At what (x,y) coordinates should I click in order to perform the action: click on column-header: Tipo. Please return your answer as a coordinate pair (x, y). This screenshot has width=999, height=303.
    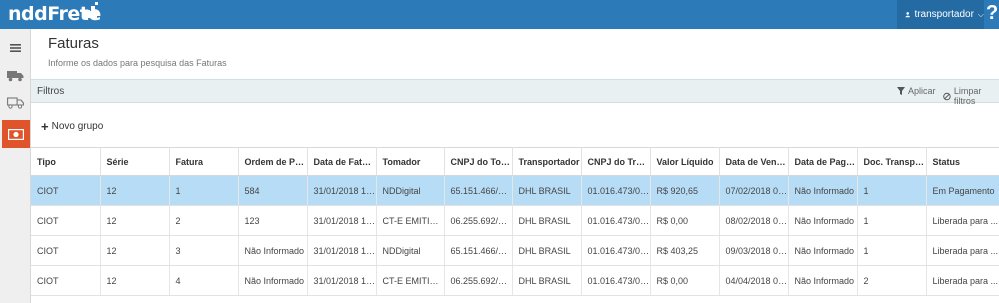
    Looking at the image, I should click on (66, 161).